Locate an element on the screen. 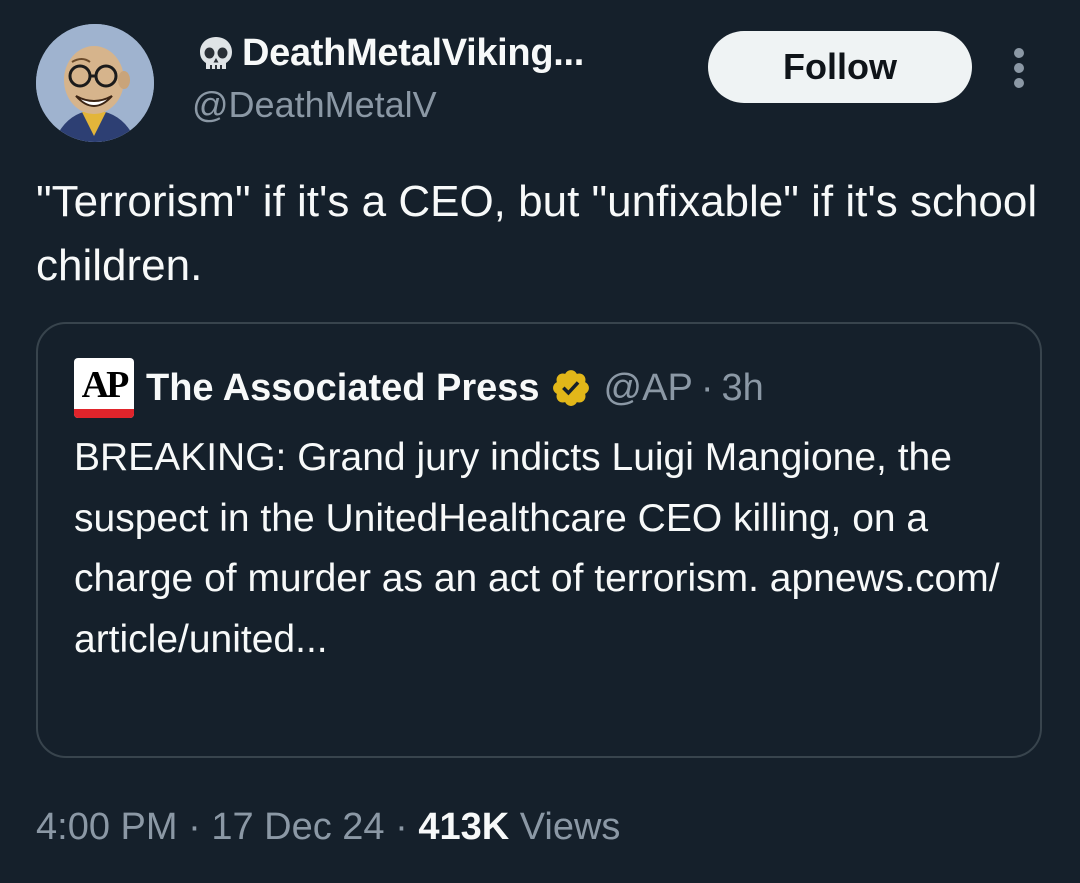 The image size is (1080, 883). ap-logo-avatar: AP is located at coordinates (104, 388).